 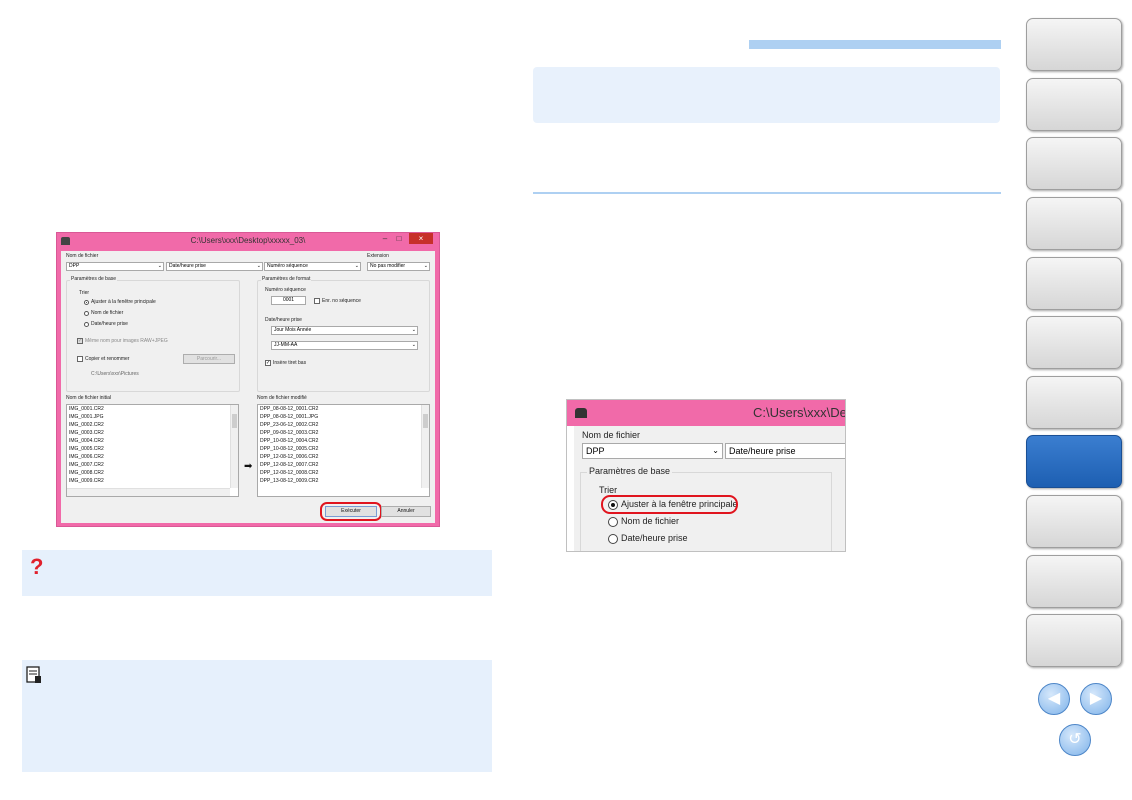 What do you see at coordinates (398, 266) in the screenshot?
I see `extension-select: No pas modifier ⌄` at bounding box center [398, 266].